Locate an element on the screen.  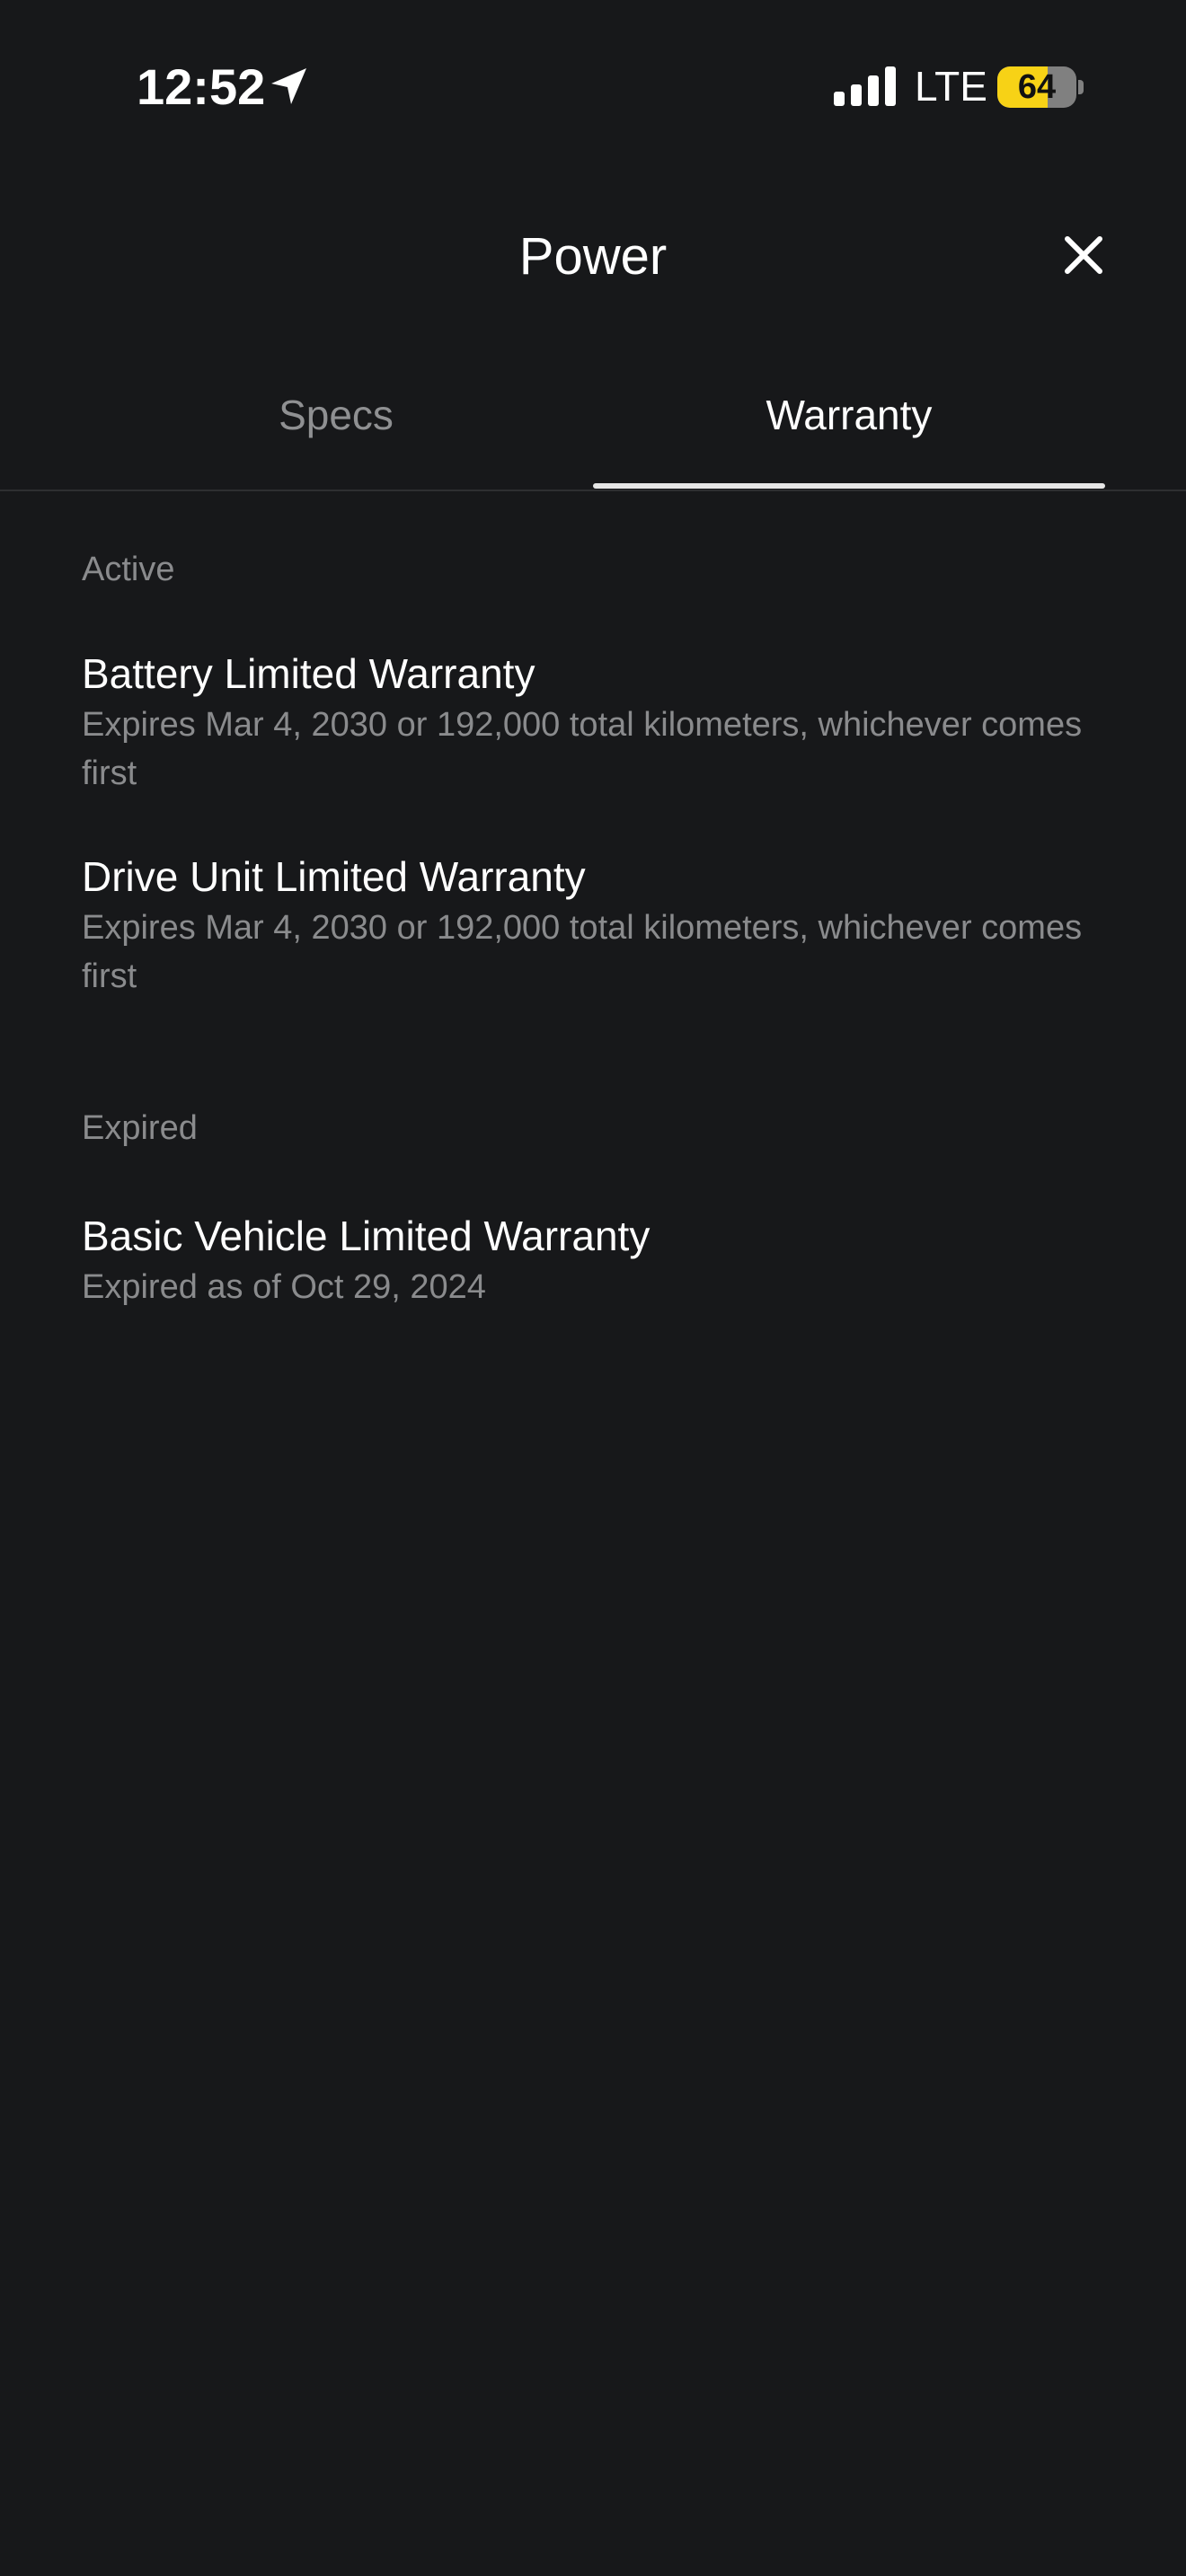
tab-bar: Specs Warranty is located at coordinates (593, 425).